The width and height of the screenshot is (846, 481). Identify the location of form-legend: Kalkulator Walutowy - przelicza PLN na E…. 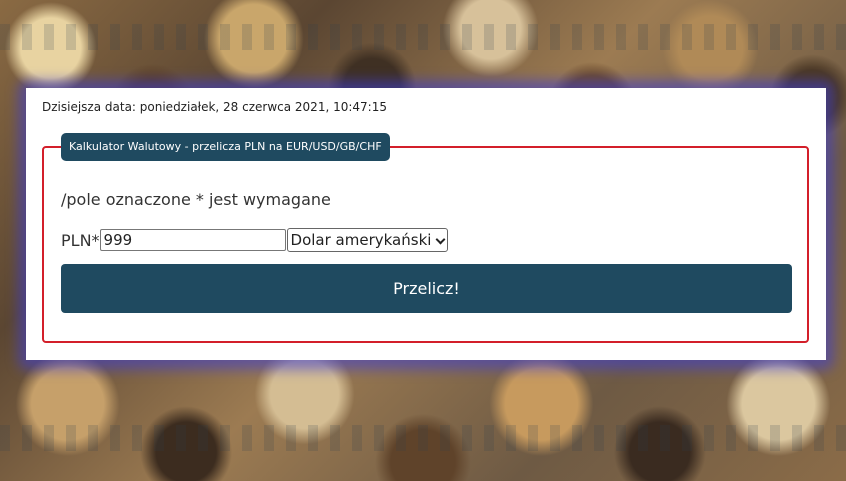
(225, 147).